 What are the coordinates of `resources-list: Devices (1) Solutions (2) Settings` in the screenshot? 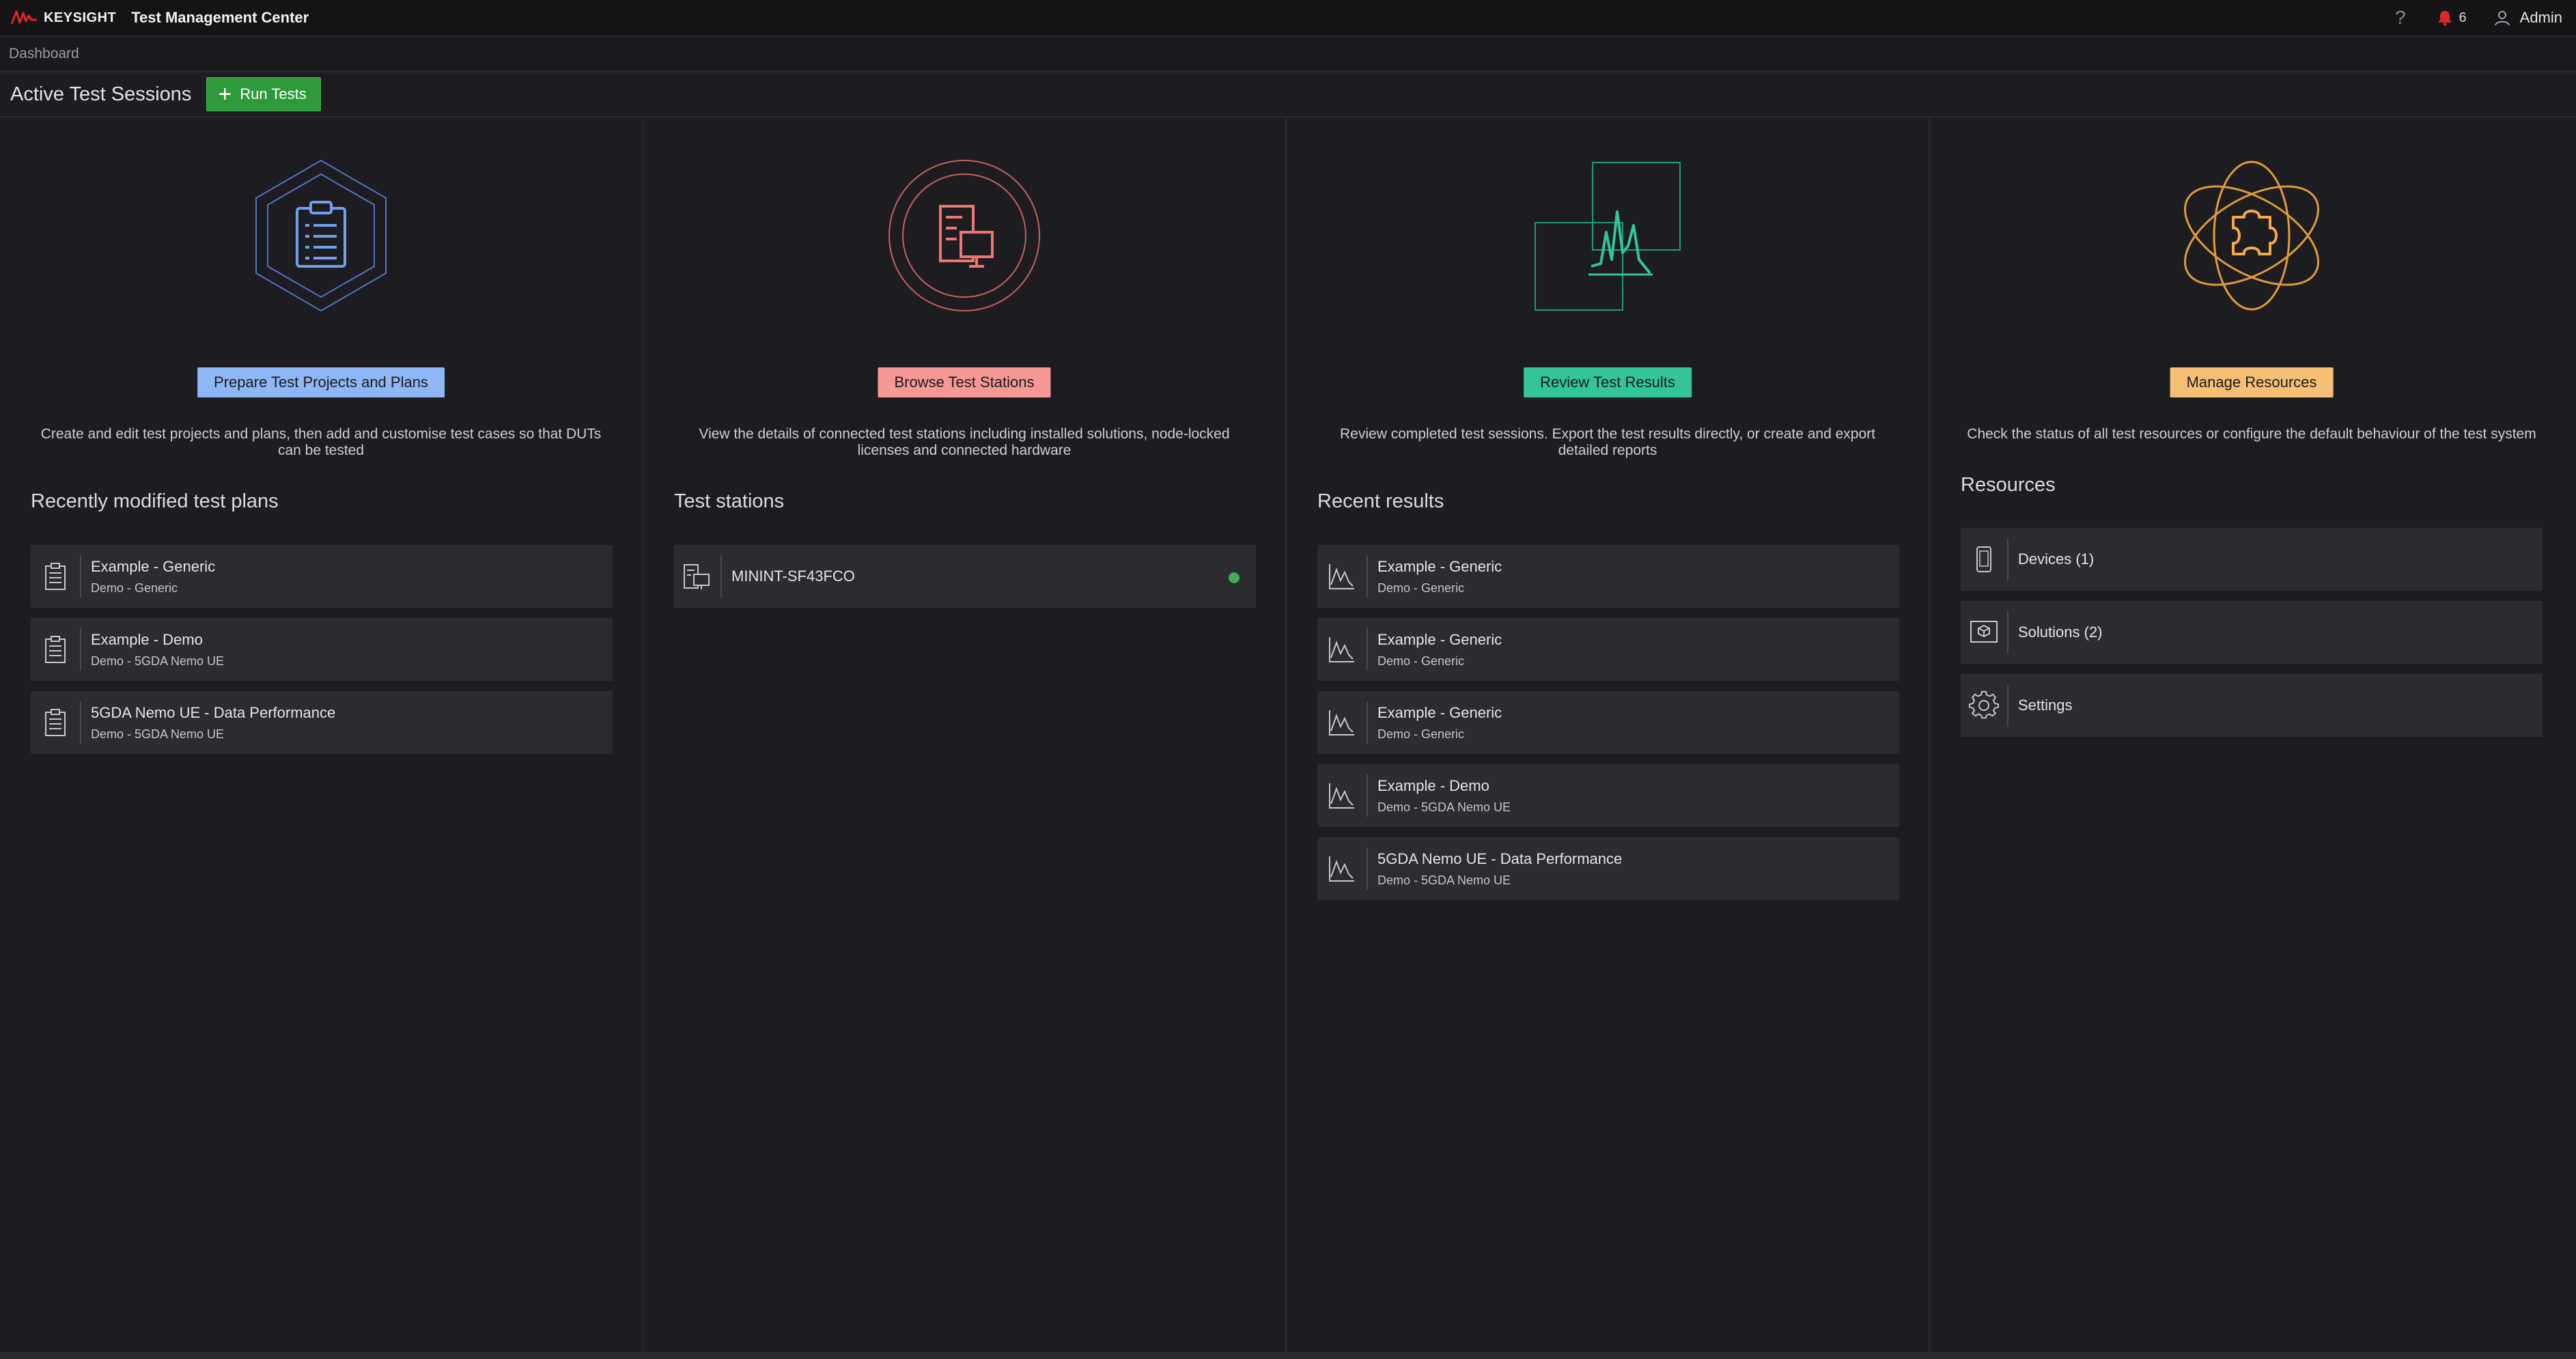 It's located at (2252, 637).